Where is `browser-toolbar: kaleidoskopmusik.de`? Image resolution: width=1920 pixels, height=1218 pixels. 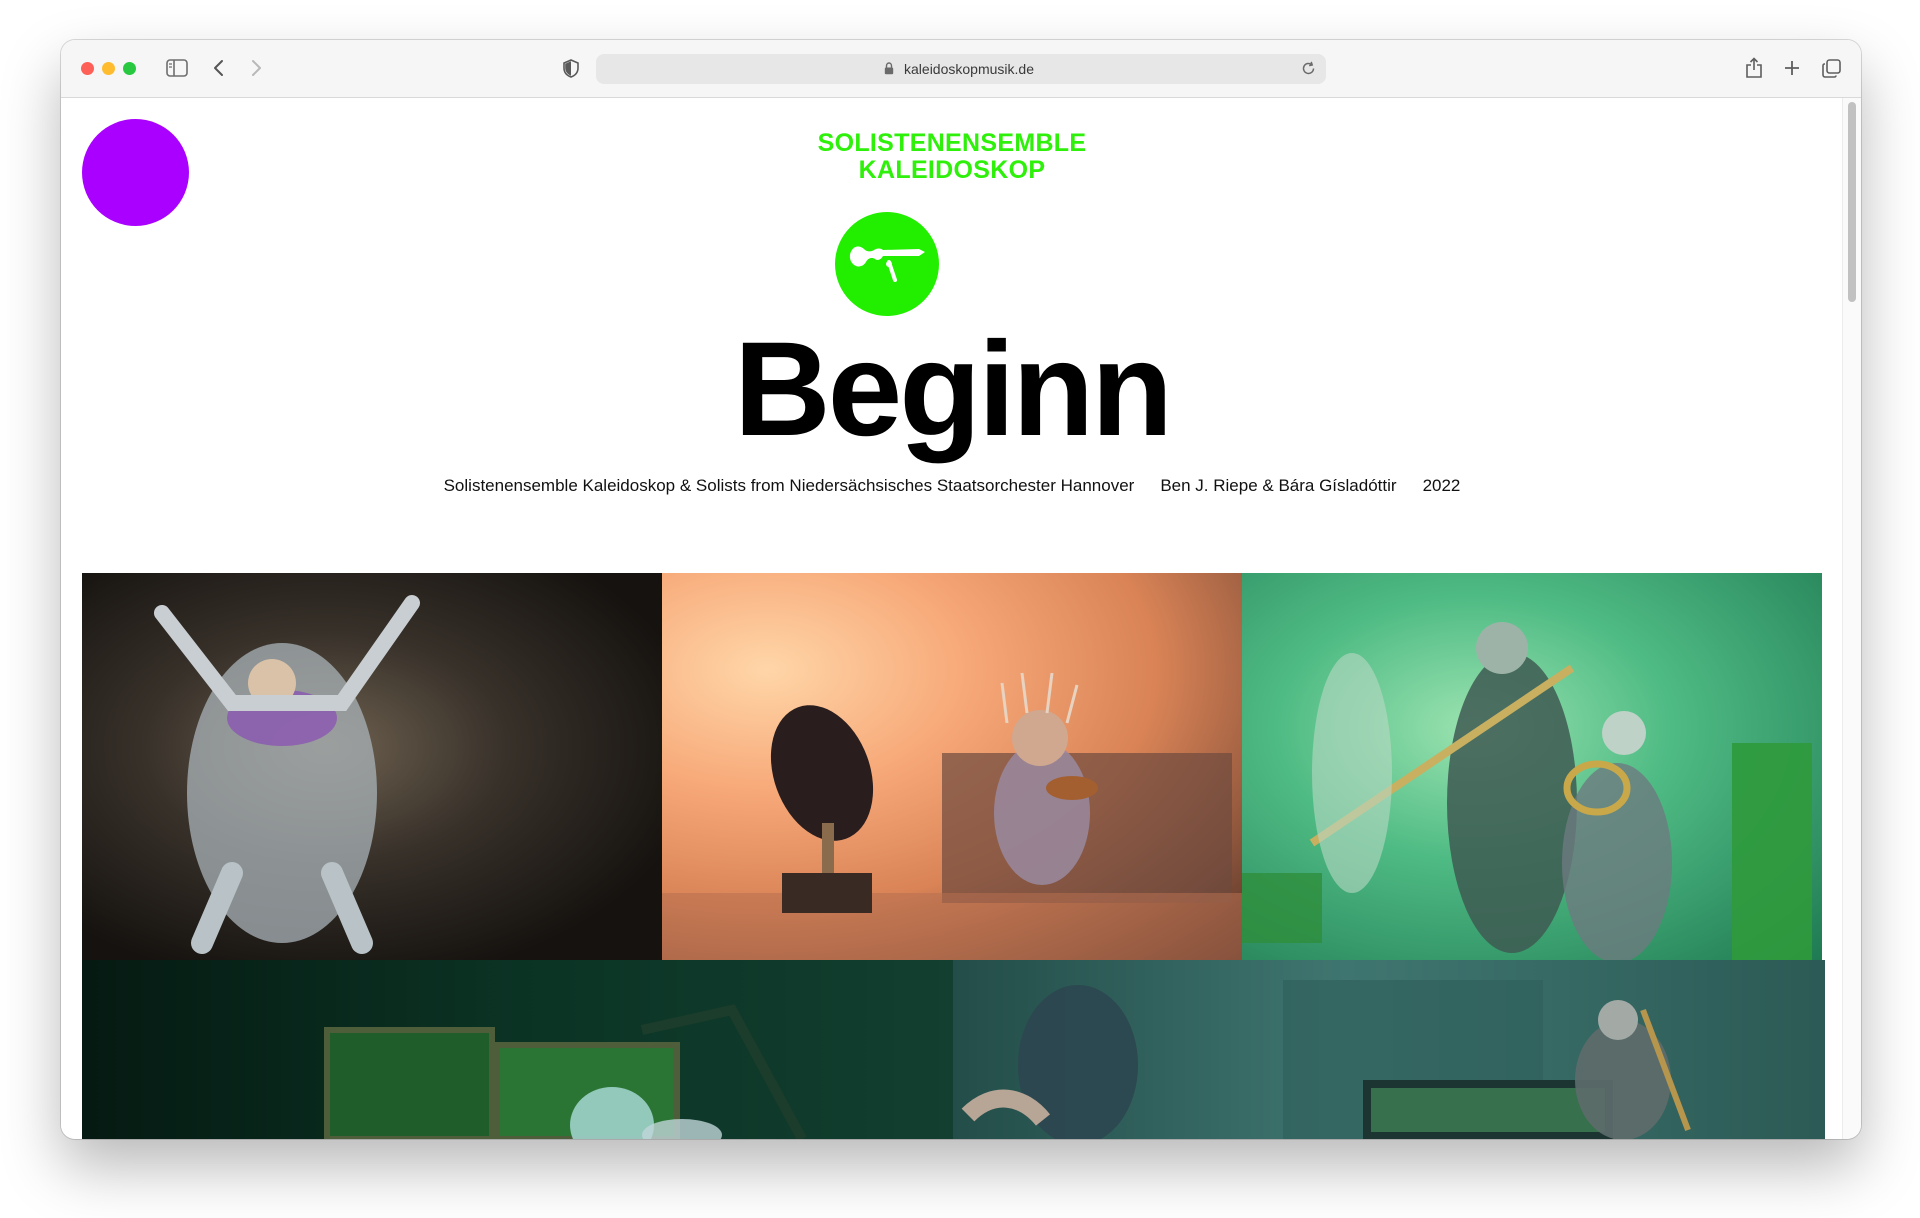
browser-toolbar: kaleidoskopmusik.de is located at coordinates (961, 69).